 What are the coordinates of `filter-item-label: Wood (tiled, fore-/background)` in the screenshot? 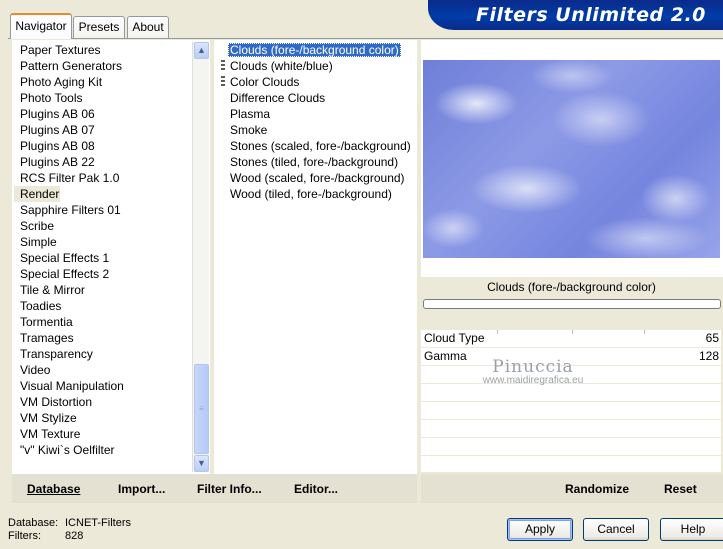 It's located at (311, 194).